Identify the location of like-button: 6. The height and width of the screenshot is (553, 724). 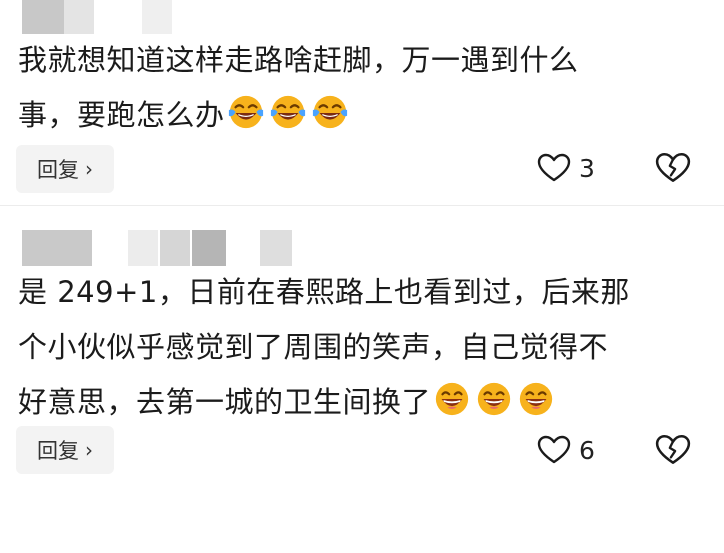
(566, 450).